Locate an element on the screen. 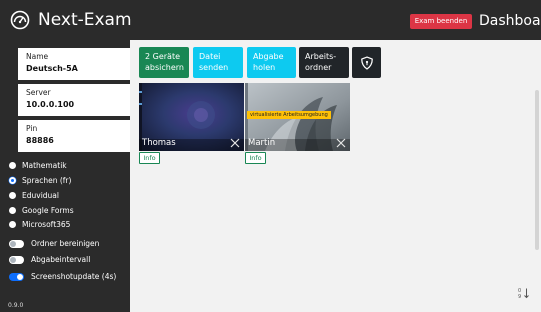  send-file-button: Datei senden is located at coordinates (218, 62).